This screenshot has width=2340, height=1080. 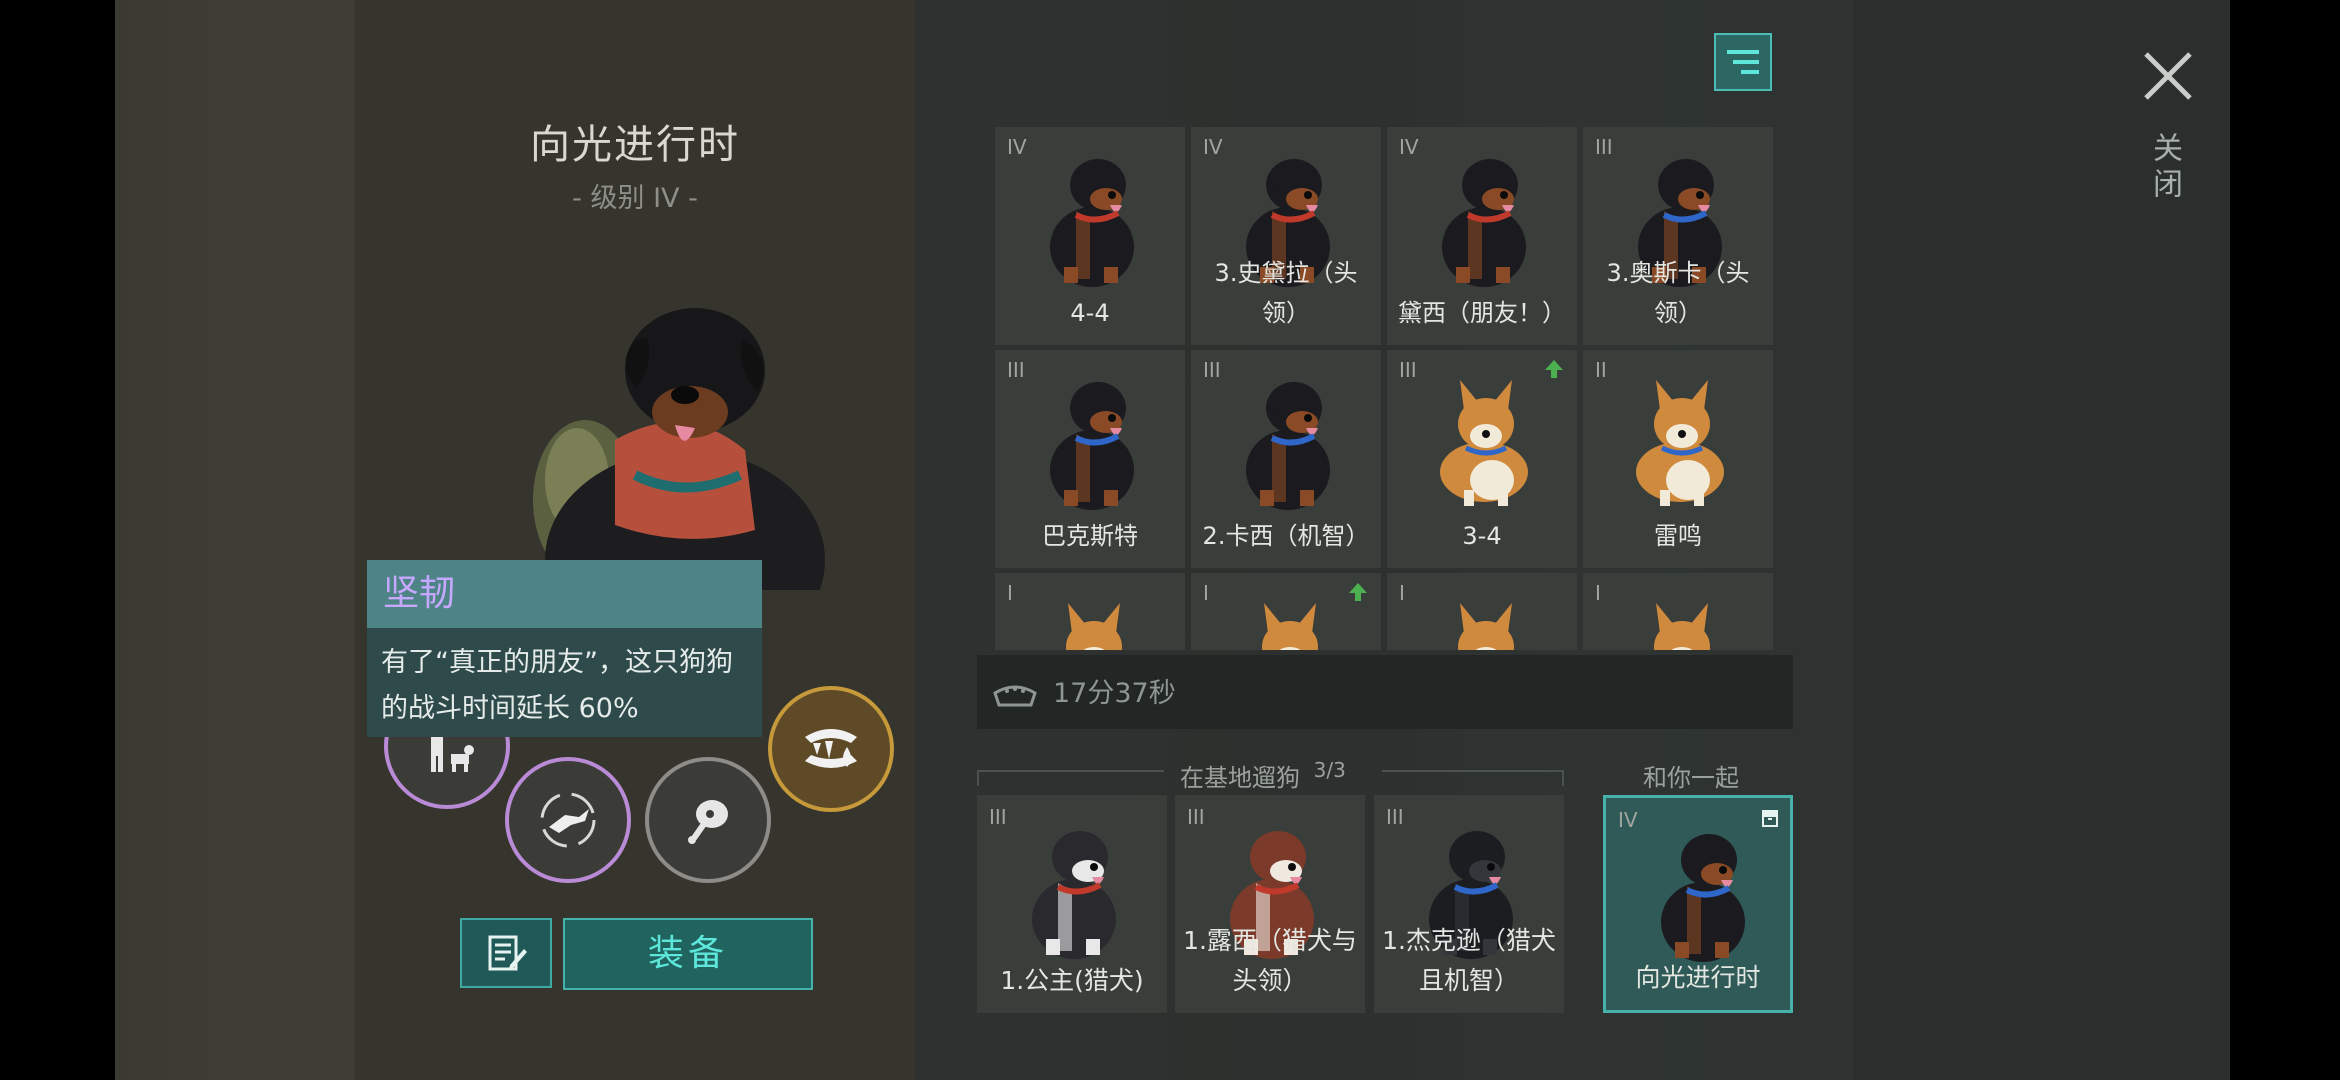 I want to click on feed-timer-text: 17分37秒, so click(x=1114, y=693).